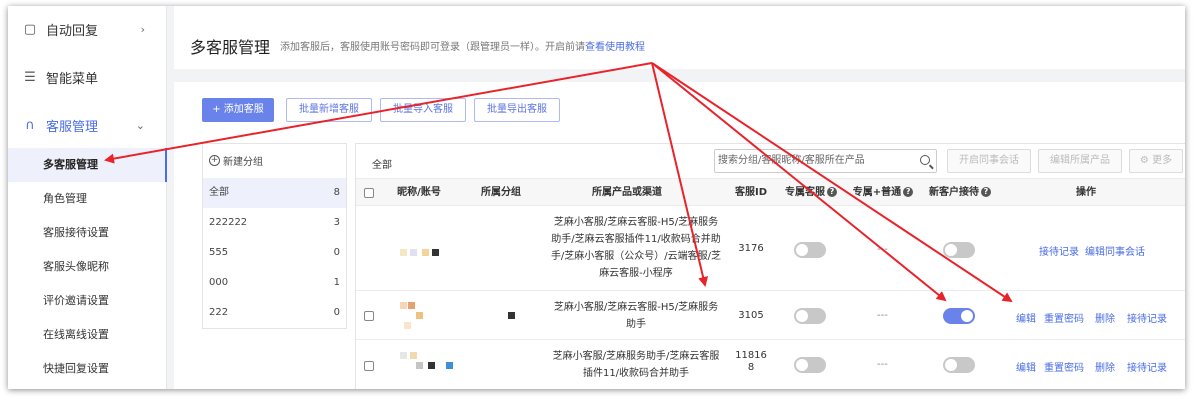 This screenshot has width=1200, height=400. What do you see at coordinates (960, 193) in the screenshot?
I see `column-new-customer: 新客户接待?` at bounding box center [960, 193].